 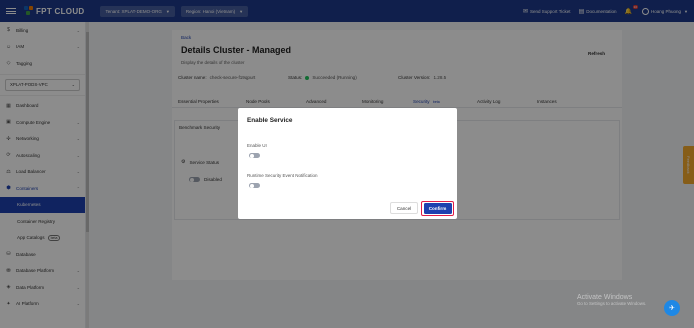 I want to click on watermark-line1: Activate Windows, so click(x=605, y=297).